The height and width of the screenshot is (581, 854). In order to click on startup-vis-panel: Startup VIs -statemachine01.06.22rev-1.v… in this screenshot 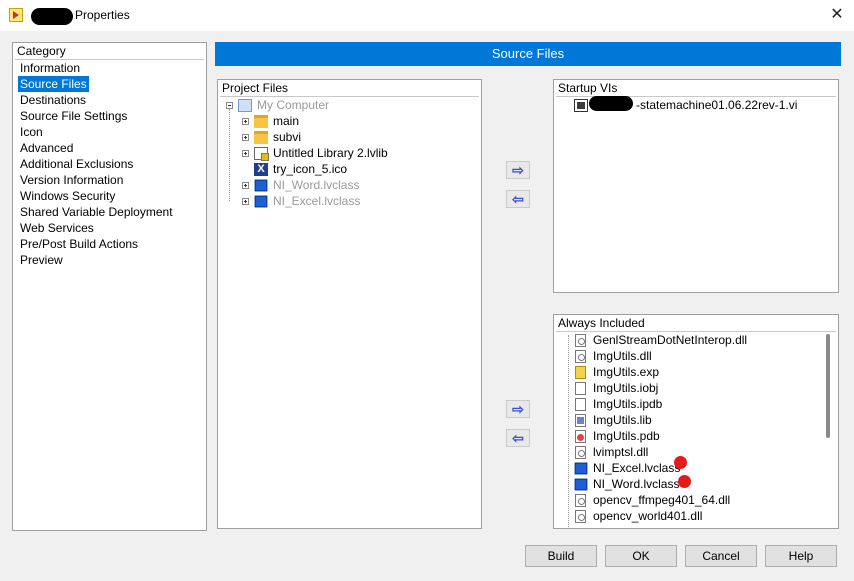, I will do `click(696, 186)`.